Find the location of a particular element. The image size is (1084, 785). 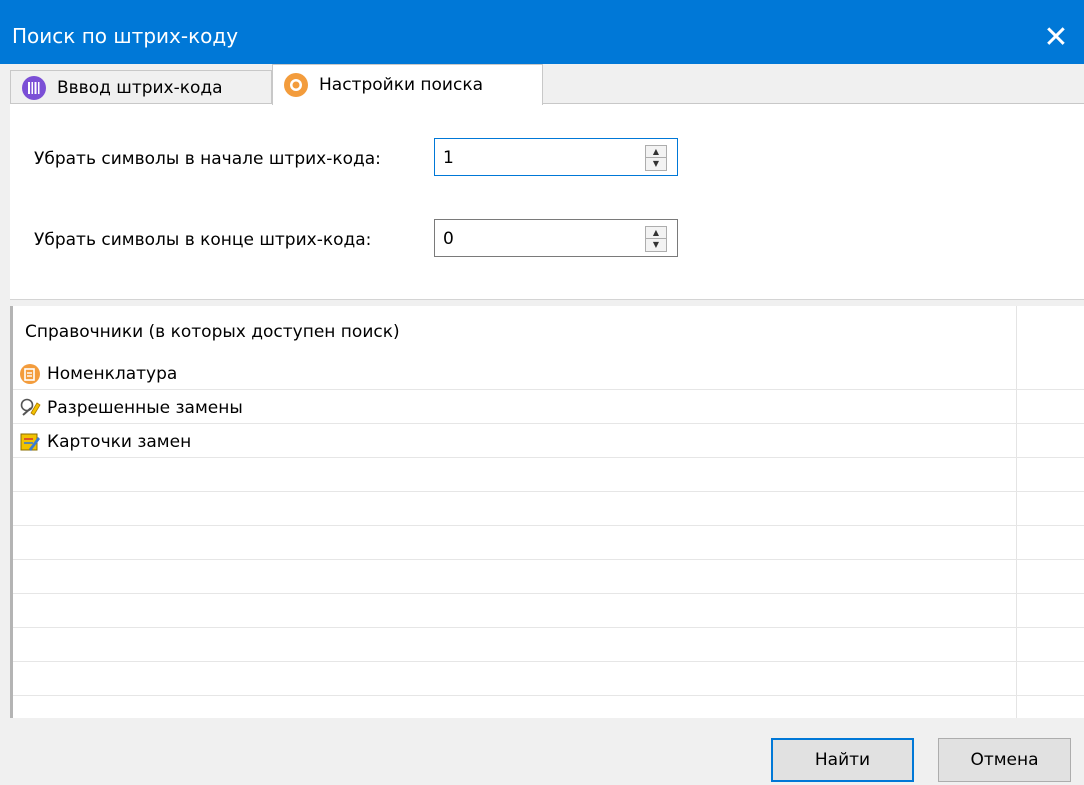

close-button: ✕ is located at coordinates (1056, 37).